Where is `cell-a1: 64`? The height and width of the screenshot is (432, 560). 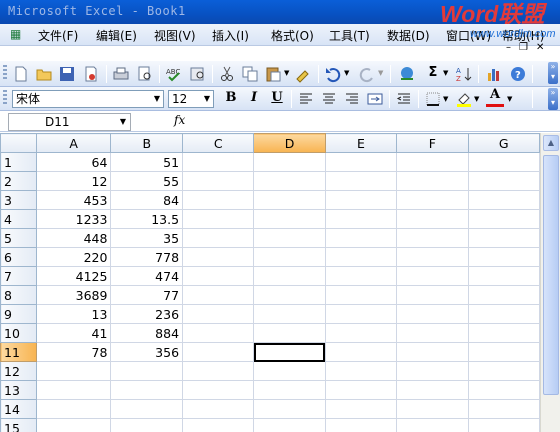
cell-a1: 64 is located at coordinates (73, 162).